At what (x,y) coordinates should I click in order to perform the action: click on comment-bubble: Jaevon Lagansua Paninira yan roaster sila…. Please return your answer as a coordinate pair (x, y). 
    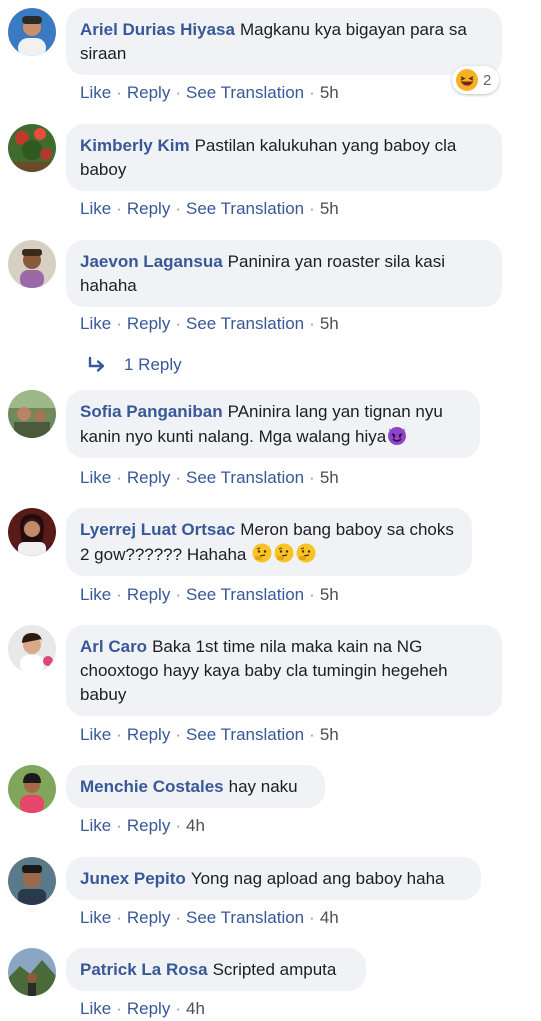
    Looking at the image, I should click on (284, 273).